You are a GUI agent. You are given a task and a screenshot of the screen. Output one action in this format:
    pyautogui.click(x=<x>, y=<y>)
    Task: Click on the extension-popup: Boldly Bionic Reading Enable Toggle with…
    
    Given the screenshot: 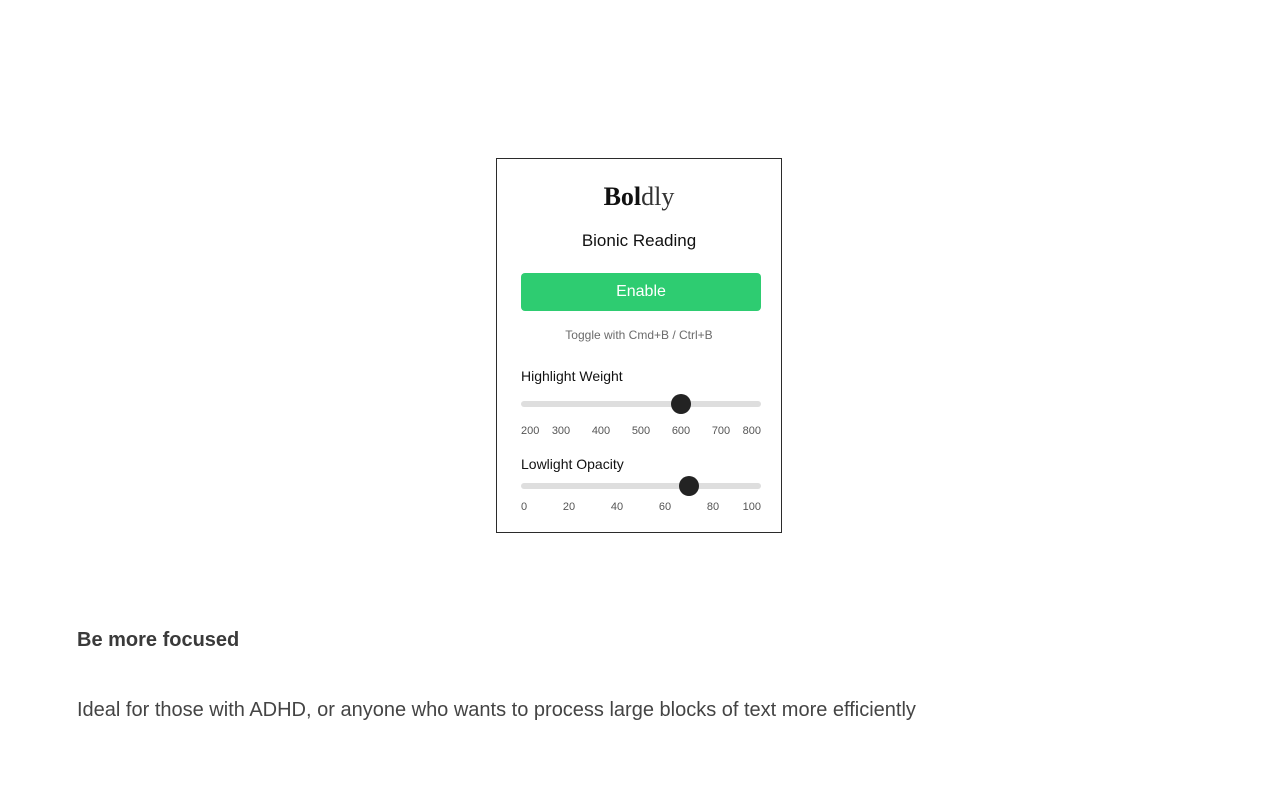 What is the action you would take?
    pyautogui.click(x=639, y=345)
    